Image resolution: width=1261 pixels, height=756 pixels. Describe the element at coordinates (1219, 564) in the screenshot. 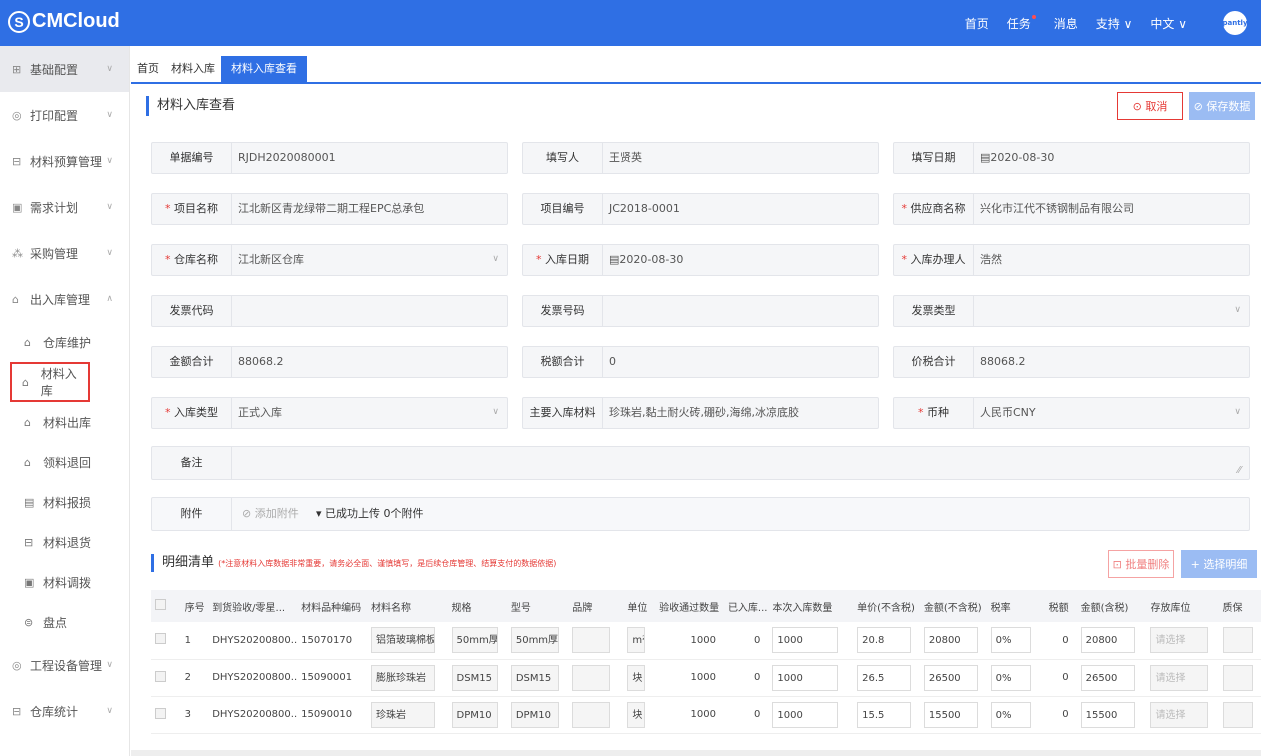

I see `select-detail-button: + 选择明细` at that location.